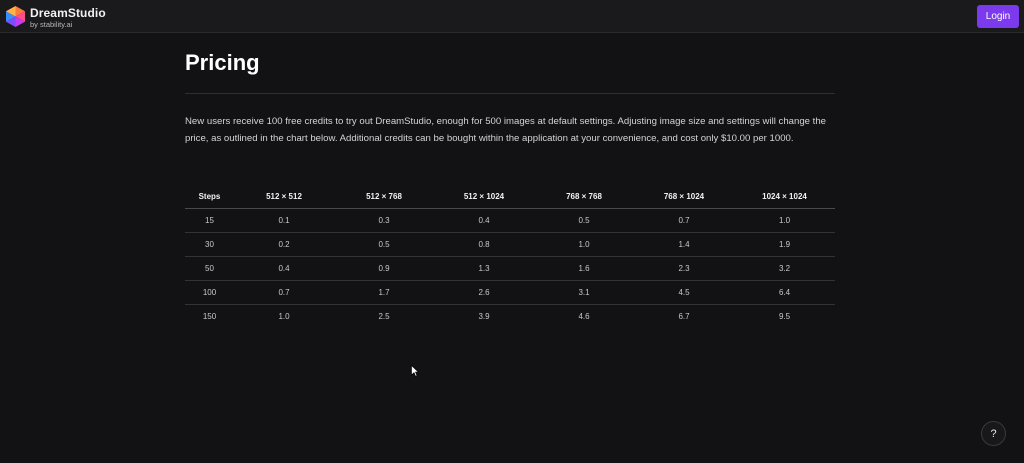  What do you see at coordinates (684, 268) in the screenshot?
I see `table-cell: 2.3` at bounding box center [684, 268].